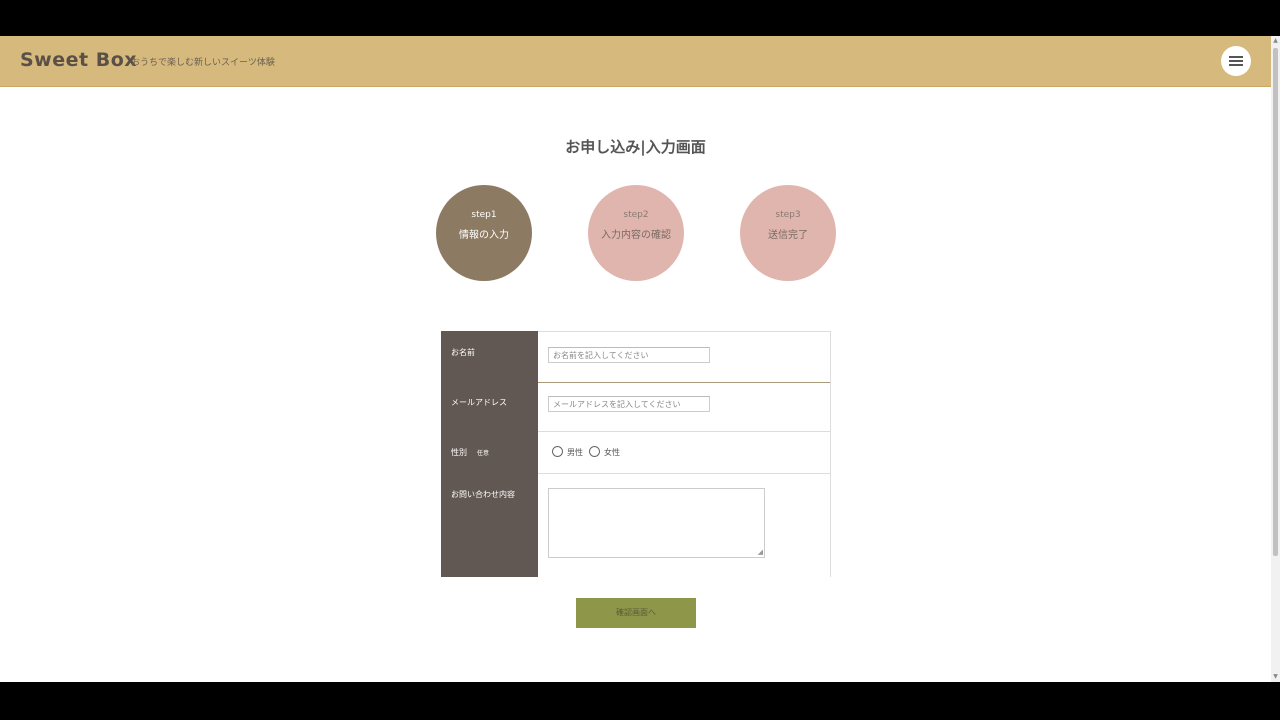 The height and width of the screenshot is (720, 1280). Describe the element at coordinates (483, 494) in the screenshot. I see `inquiry-label: お問い合わせ内容` at that location.